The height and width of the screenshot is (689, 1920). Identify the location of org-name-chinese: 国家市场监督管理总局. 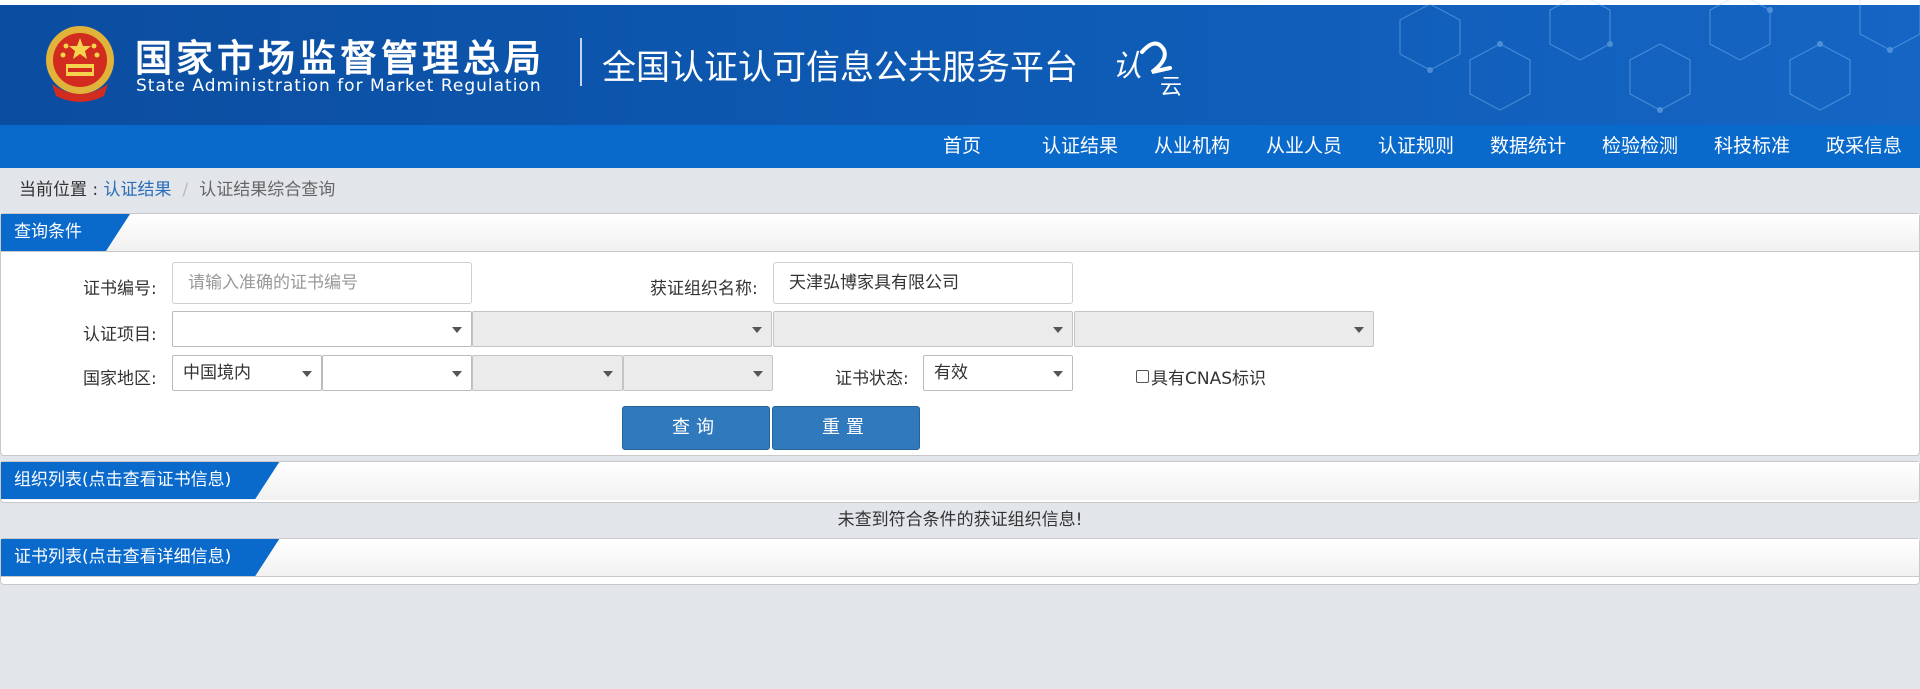
(340, 58).